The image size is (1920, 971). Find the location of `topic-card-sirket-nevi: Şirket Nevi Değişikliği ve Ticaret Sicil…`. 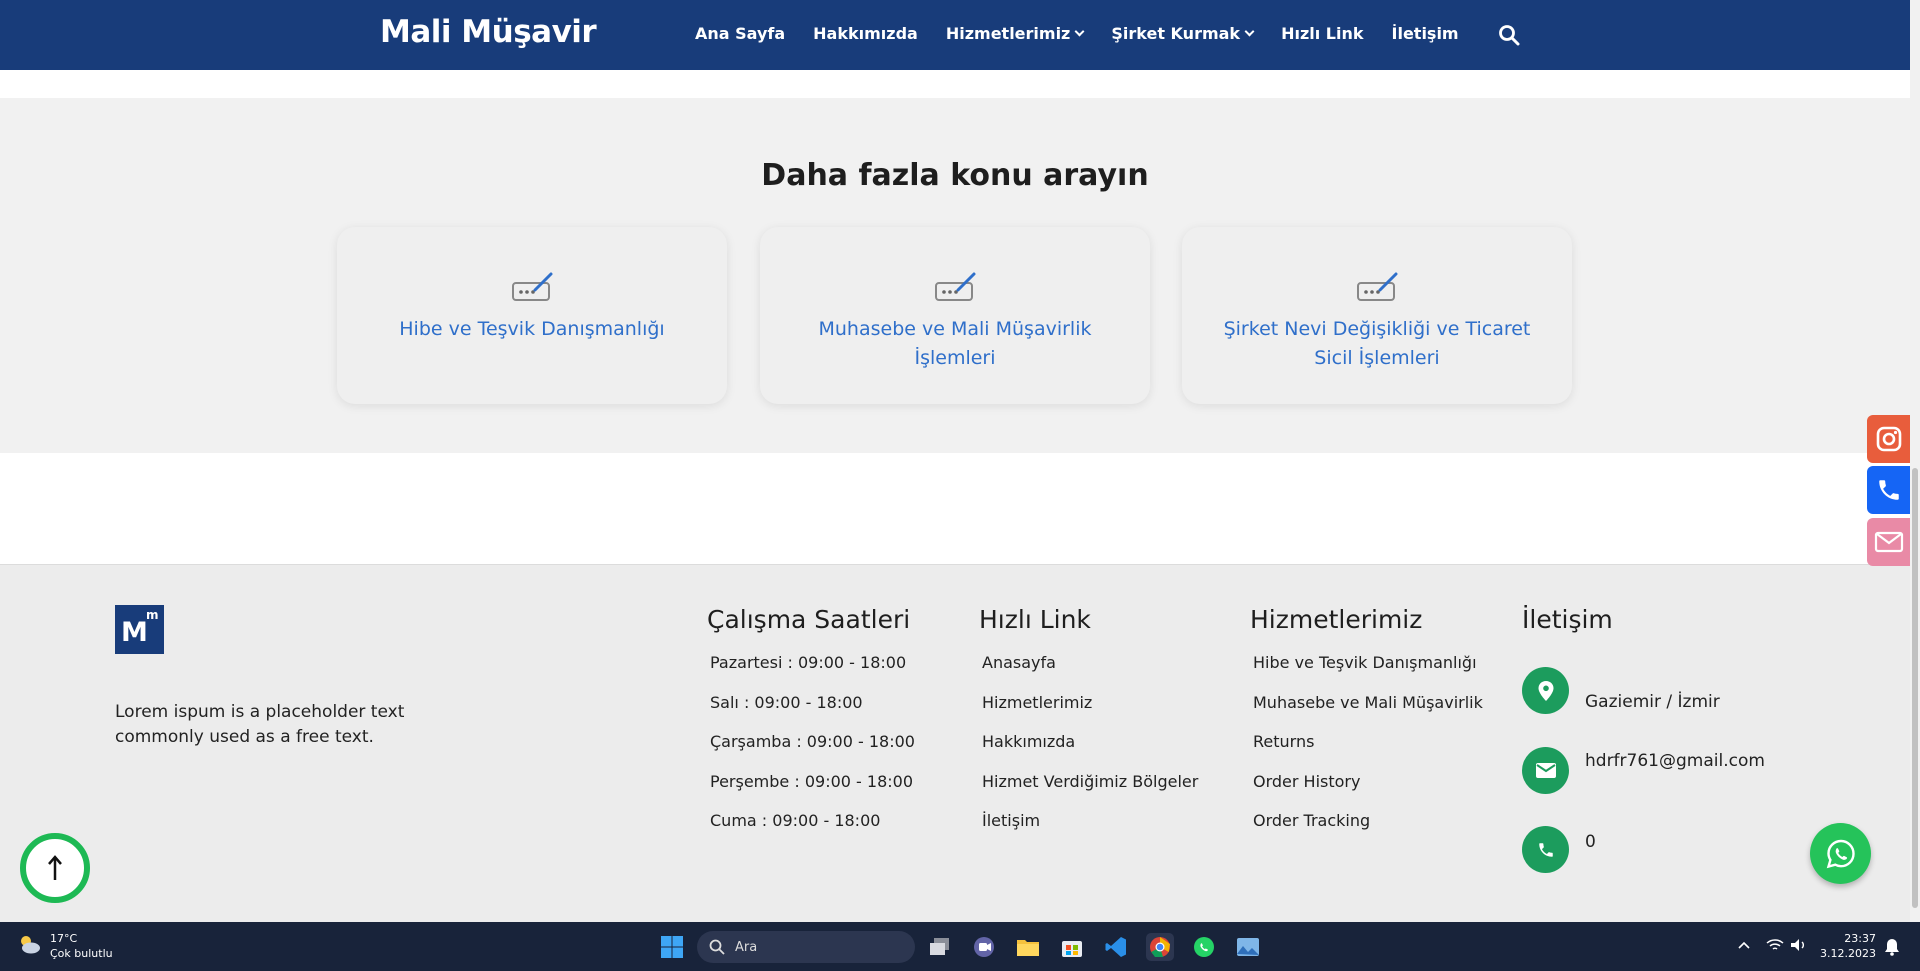

topic-card-sirket-nevi: Şirket Nevi Değişikliği ve Ticaret Sicil… is located at coordinates (1377, 315).